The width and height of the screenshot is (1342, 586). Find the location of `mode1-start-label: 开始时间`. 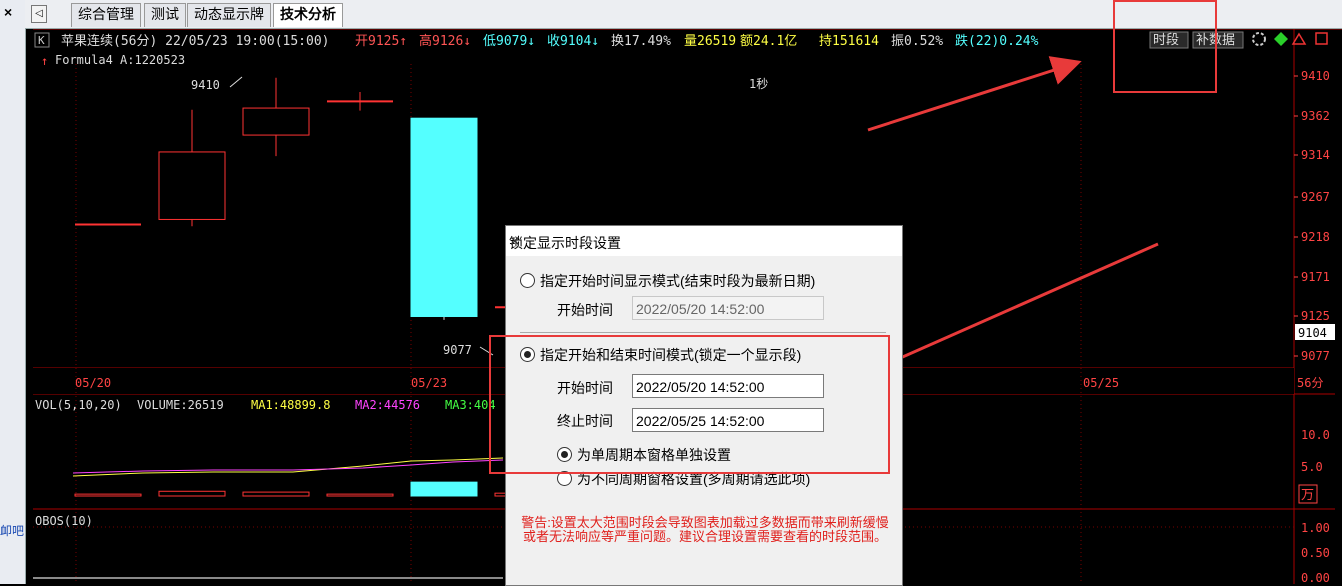

mode1-start-label: 开始时间 is located at coordinates (585, 310).